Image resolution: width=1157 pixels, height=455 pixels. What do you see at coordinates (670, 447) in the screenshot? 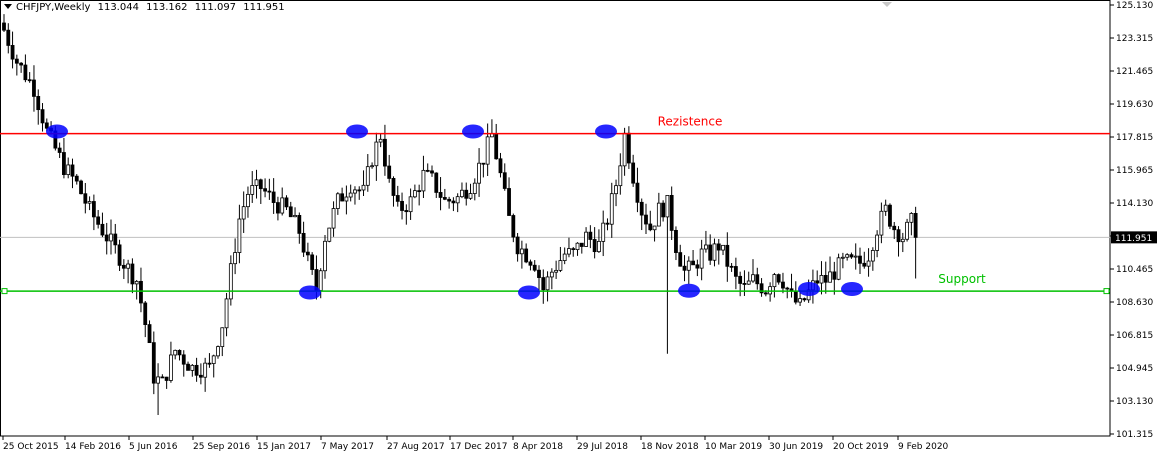
I see `x-tick-label: 18 Nov 2018` at bounding box center [670, 447].